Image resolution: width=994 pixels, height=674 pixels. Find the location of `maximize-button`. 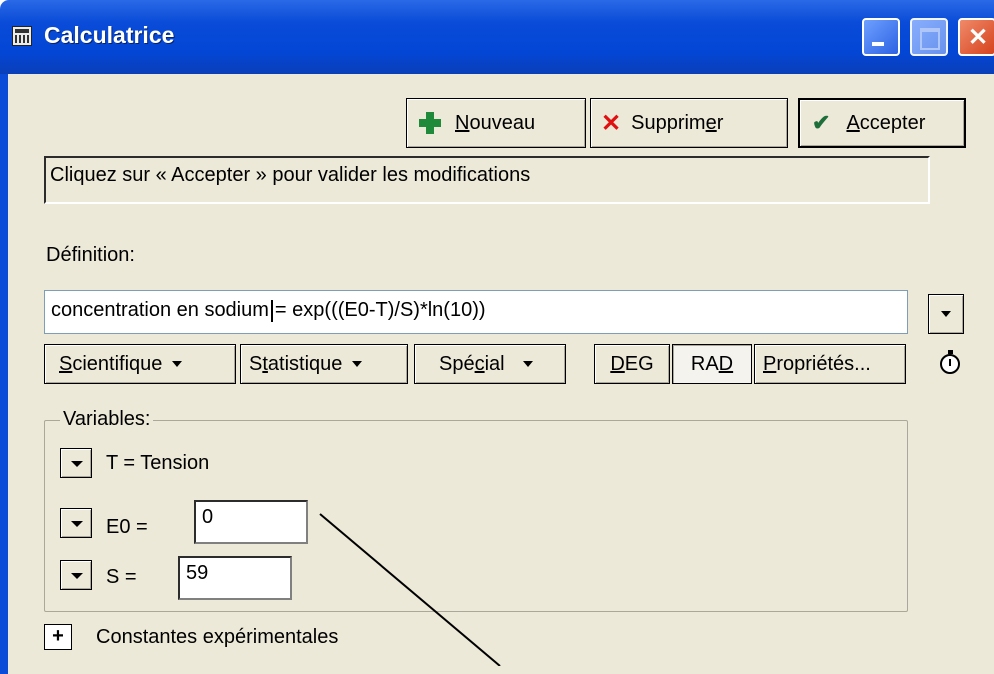

maximize-button is located at coordinates (929, 37).